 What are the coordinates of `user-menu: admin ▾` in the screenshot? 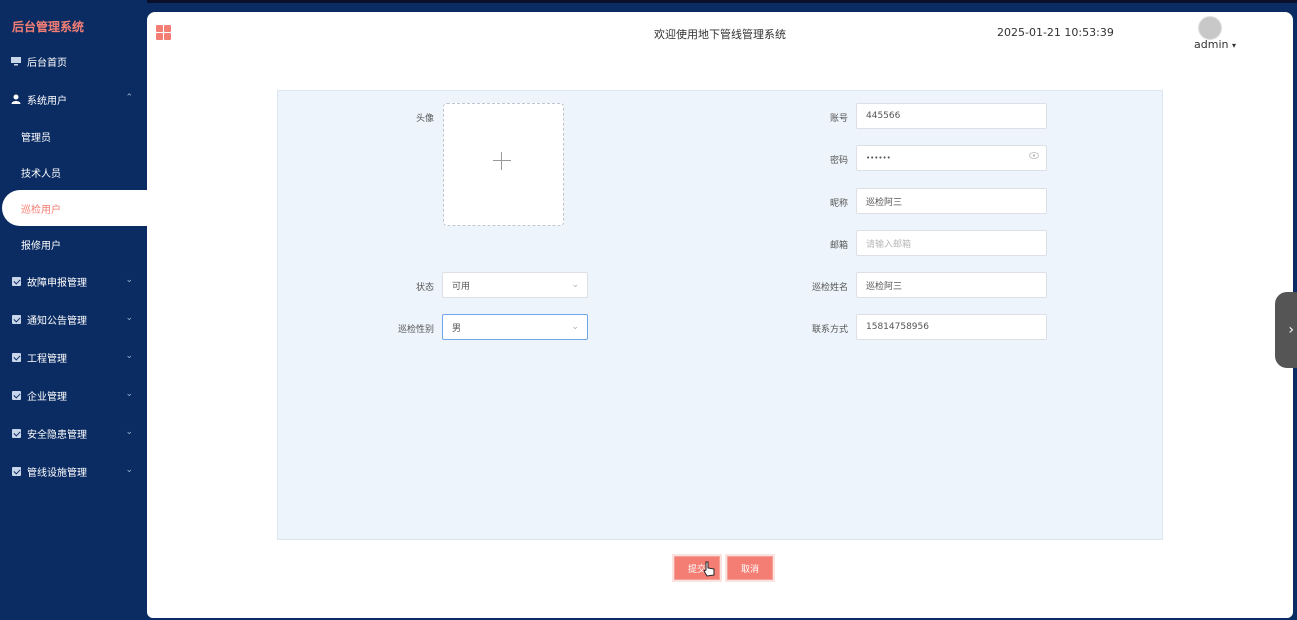 It's located at (1215, 44).